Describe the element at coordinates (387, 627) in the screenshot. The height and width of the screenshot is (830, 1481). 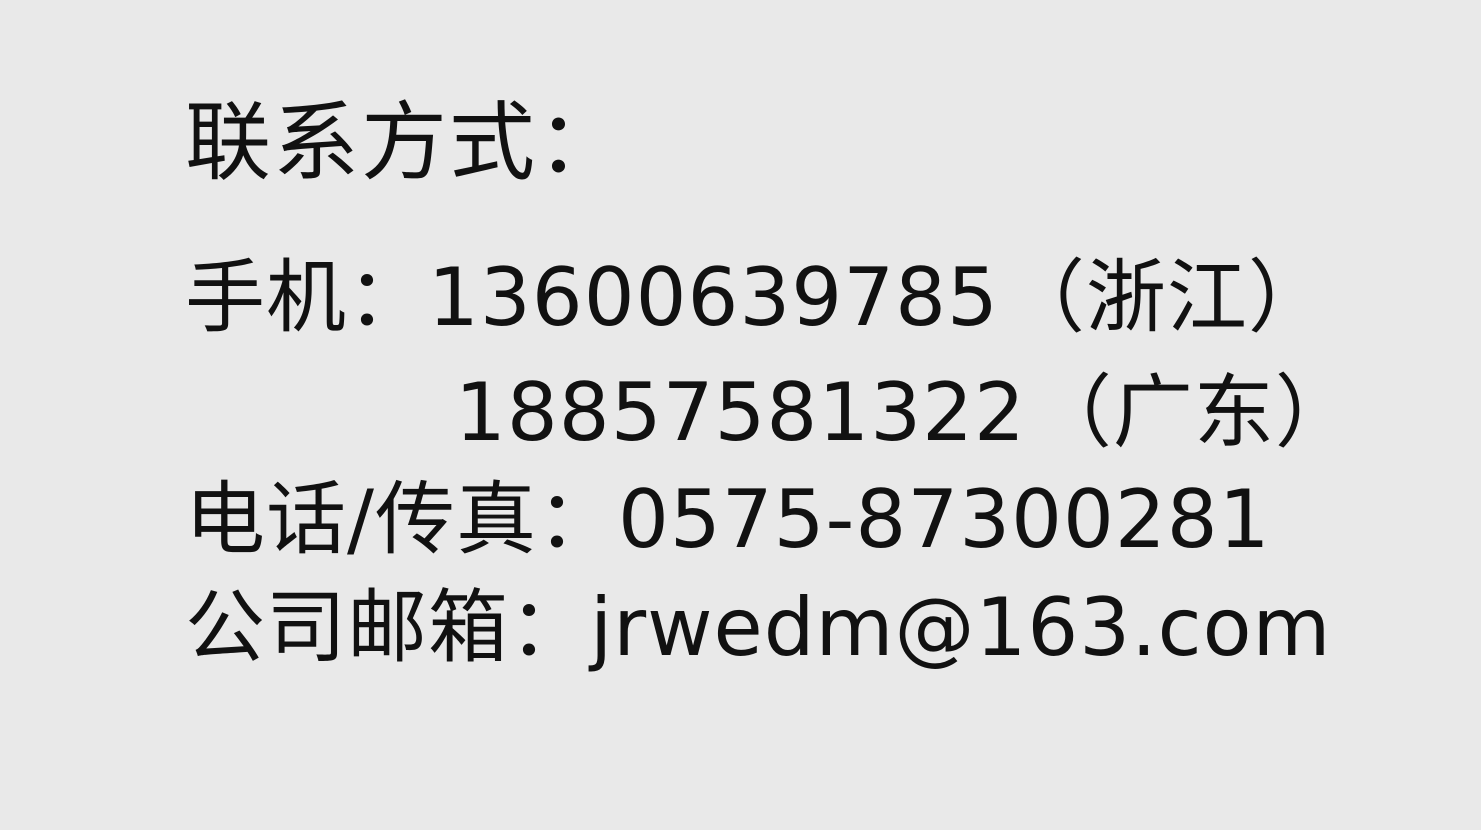
I see `email-label: 公司邮箱：` at that location.